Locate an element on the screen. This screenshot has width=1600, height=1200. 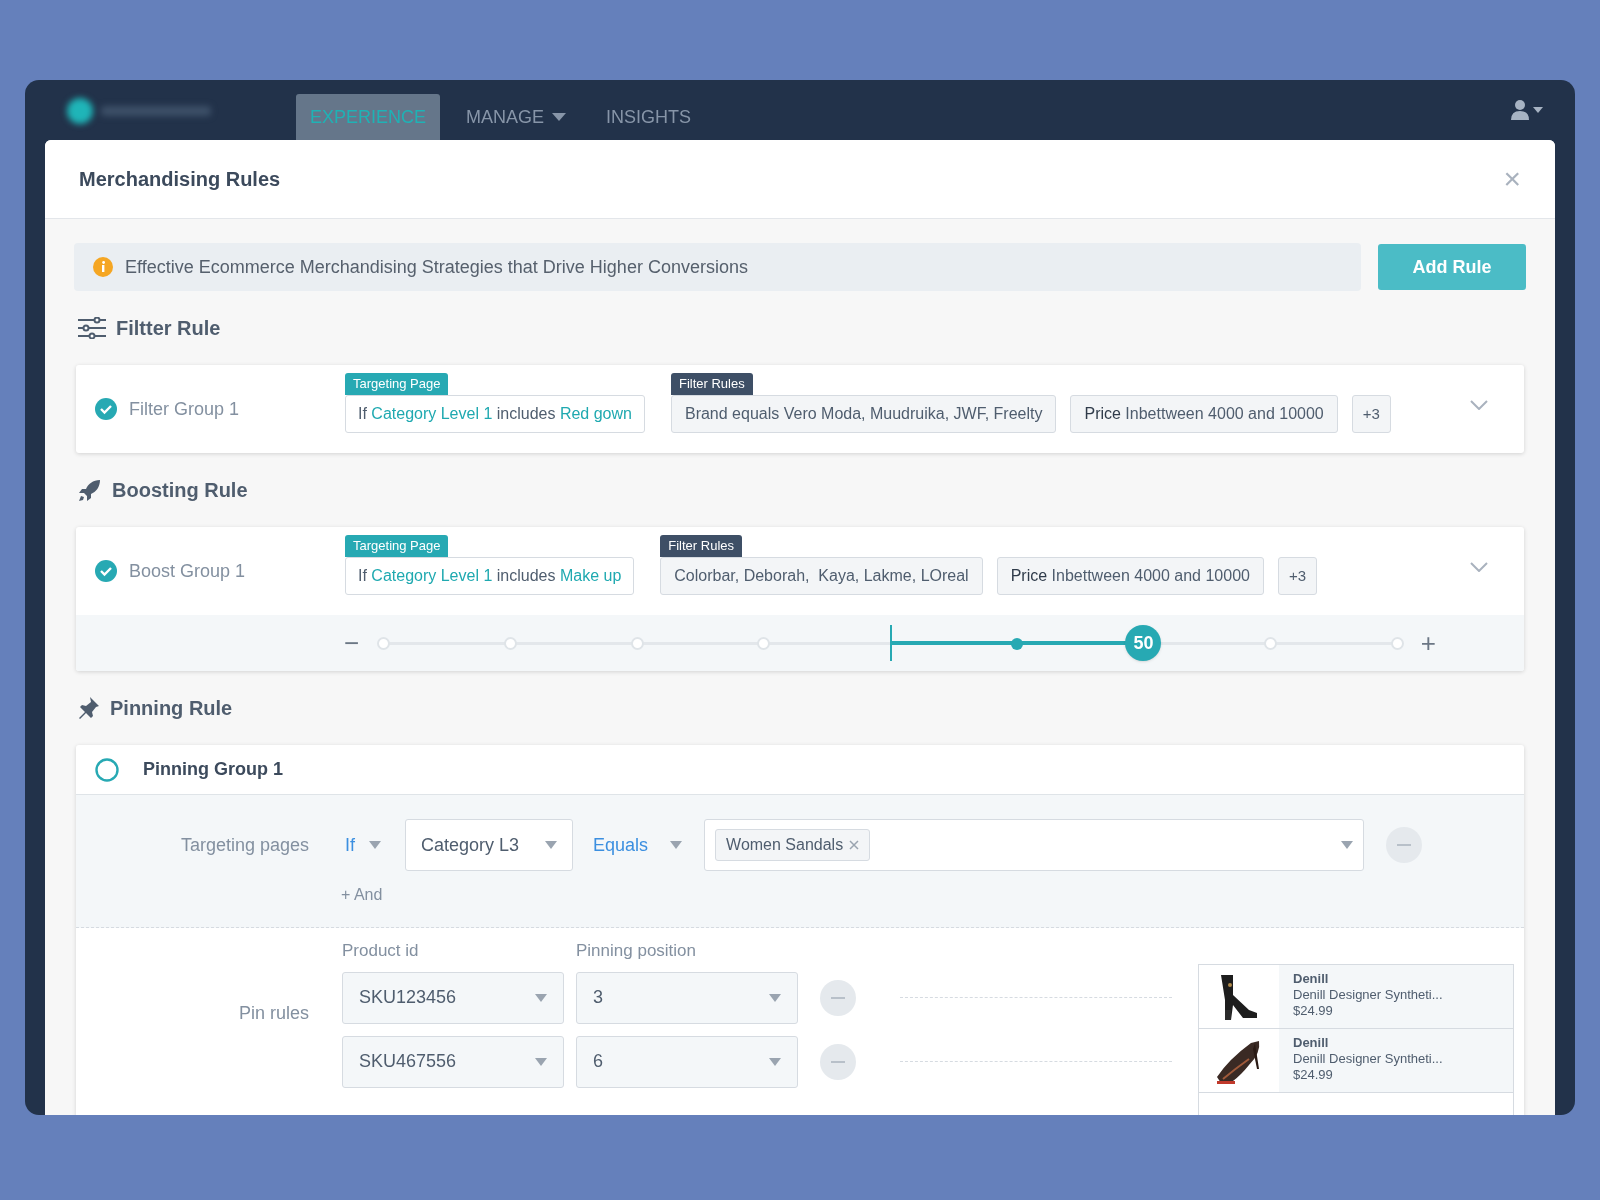
column-header: Product id is located at coordinates (381, 951).